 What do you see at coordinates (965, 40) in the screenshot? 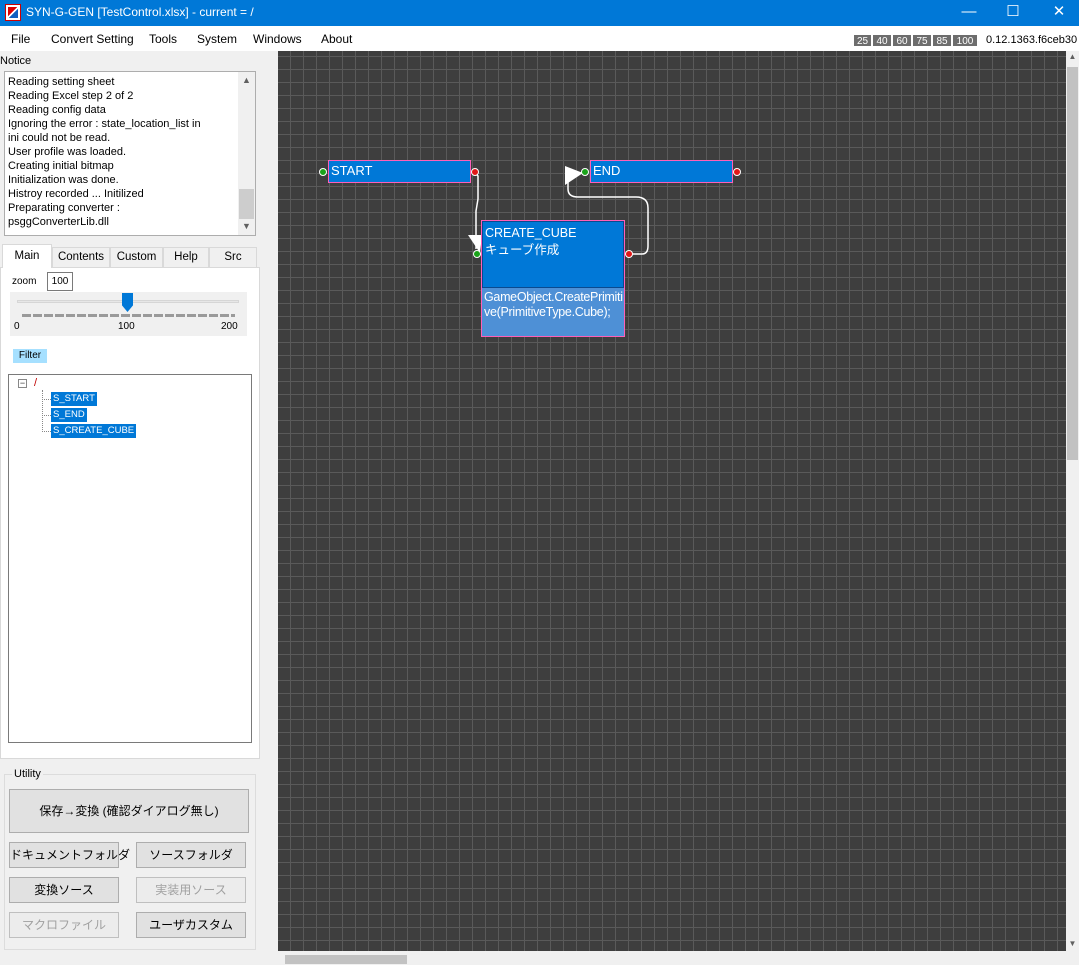
I see `zoom-preset-100: 100` at bounding box center [965, 40].